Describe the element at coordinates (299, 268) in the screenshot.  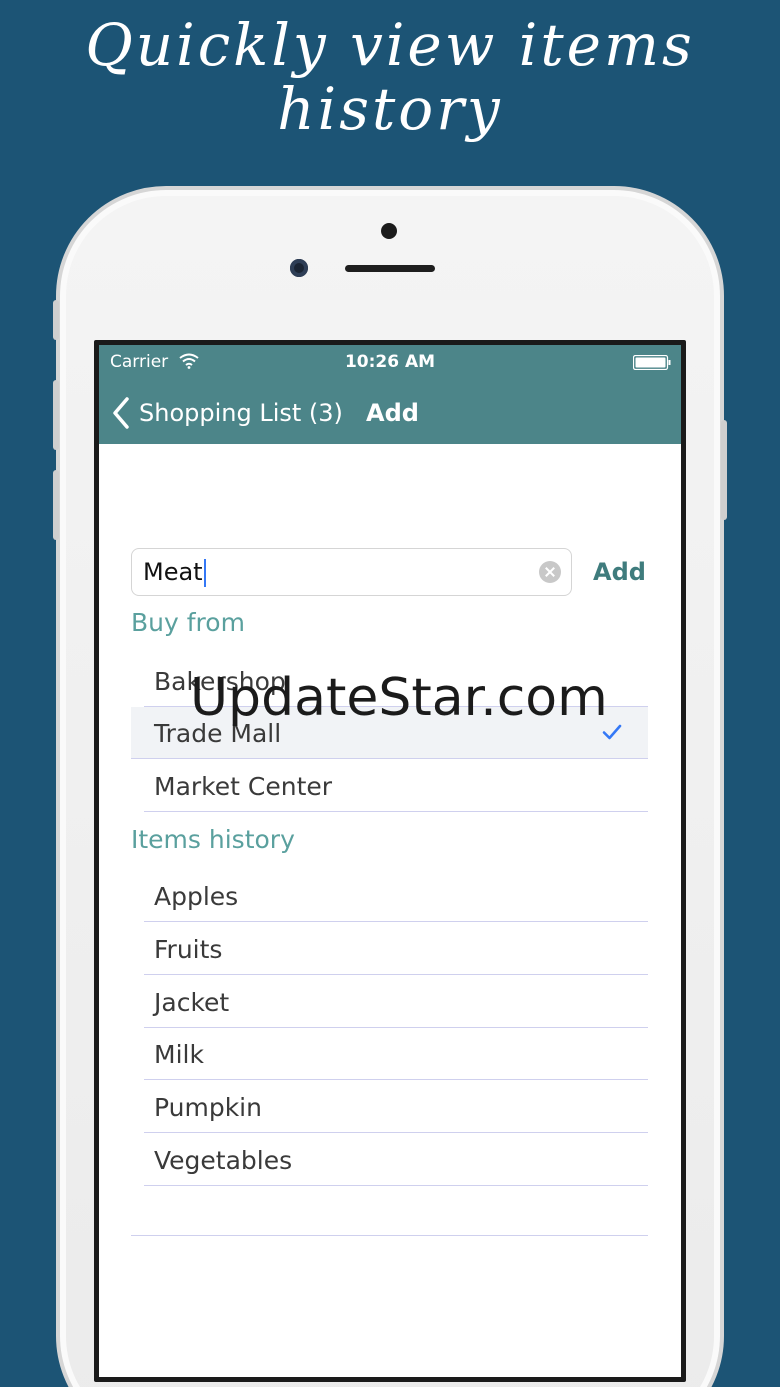
I see `front-camera-icon` at that location.